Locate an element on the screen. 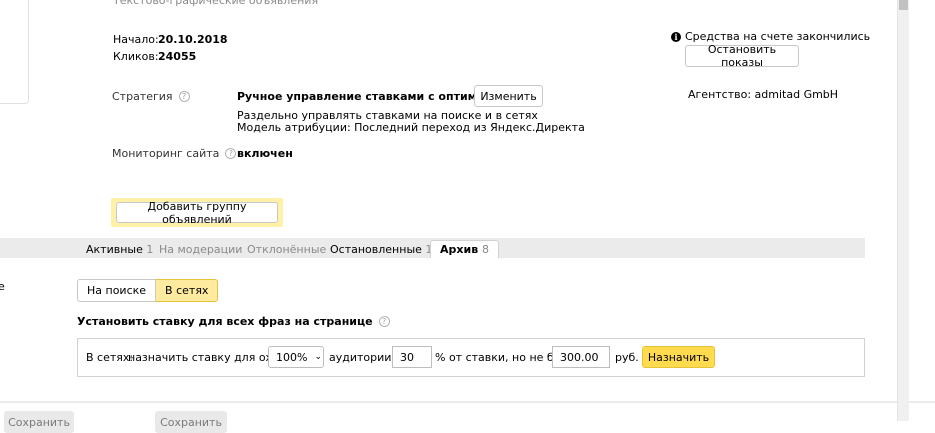 The height and width of the screenshot is (433, 935). funds-message: i Средства на счете закончились is located at coordinates (770, 36).